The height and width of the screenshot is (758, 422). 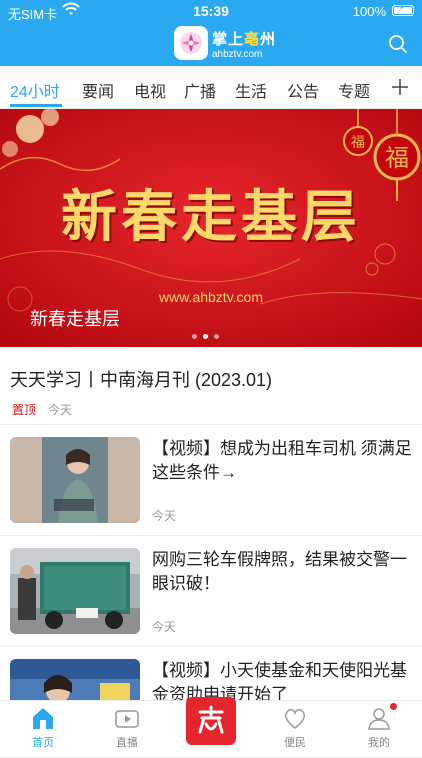 What do you see at coordinates (354, 90) in the screenshot?
I see `tab-special: 专题` at bounding box center [354, 90].